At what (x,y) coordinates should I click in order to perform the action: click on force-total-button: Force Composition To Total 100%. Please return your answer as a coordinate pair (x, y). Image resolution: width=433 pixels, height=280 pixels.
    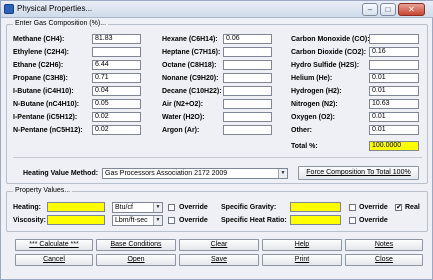
    Looking at the image, I should click on (358, 173).